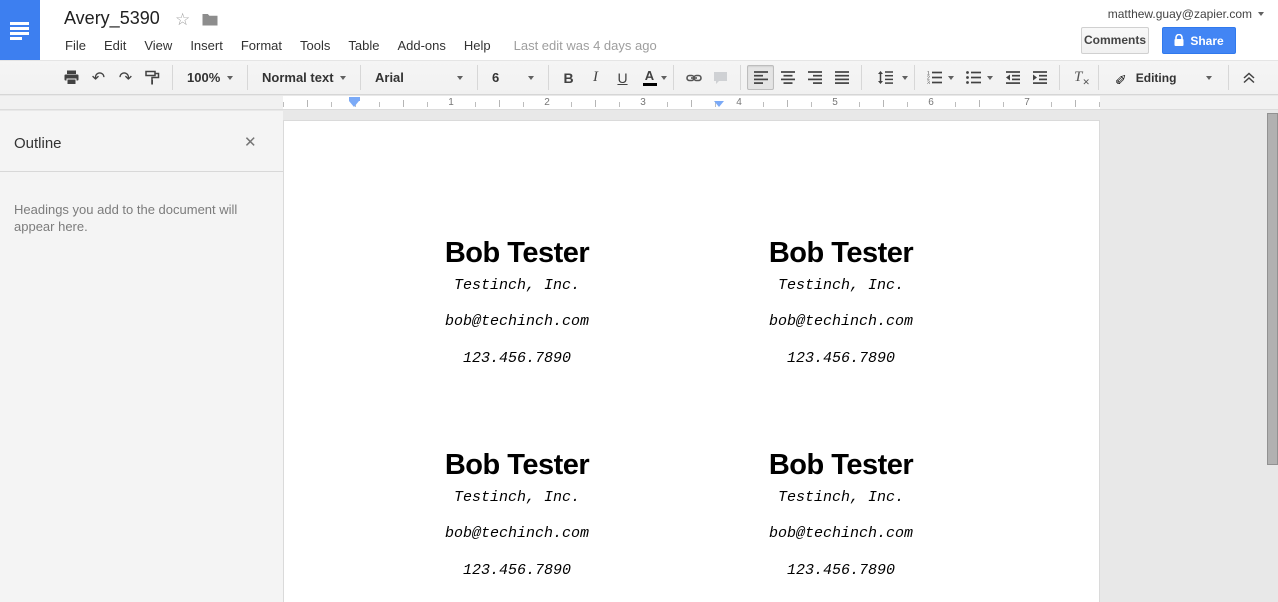 The image size is (1278, 602). What do you see at coordinates (814, 77) in the screenshot?
I see `align-right-button` at bounding box center [814, 77].